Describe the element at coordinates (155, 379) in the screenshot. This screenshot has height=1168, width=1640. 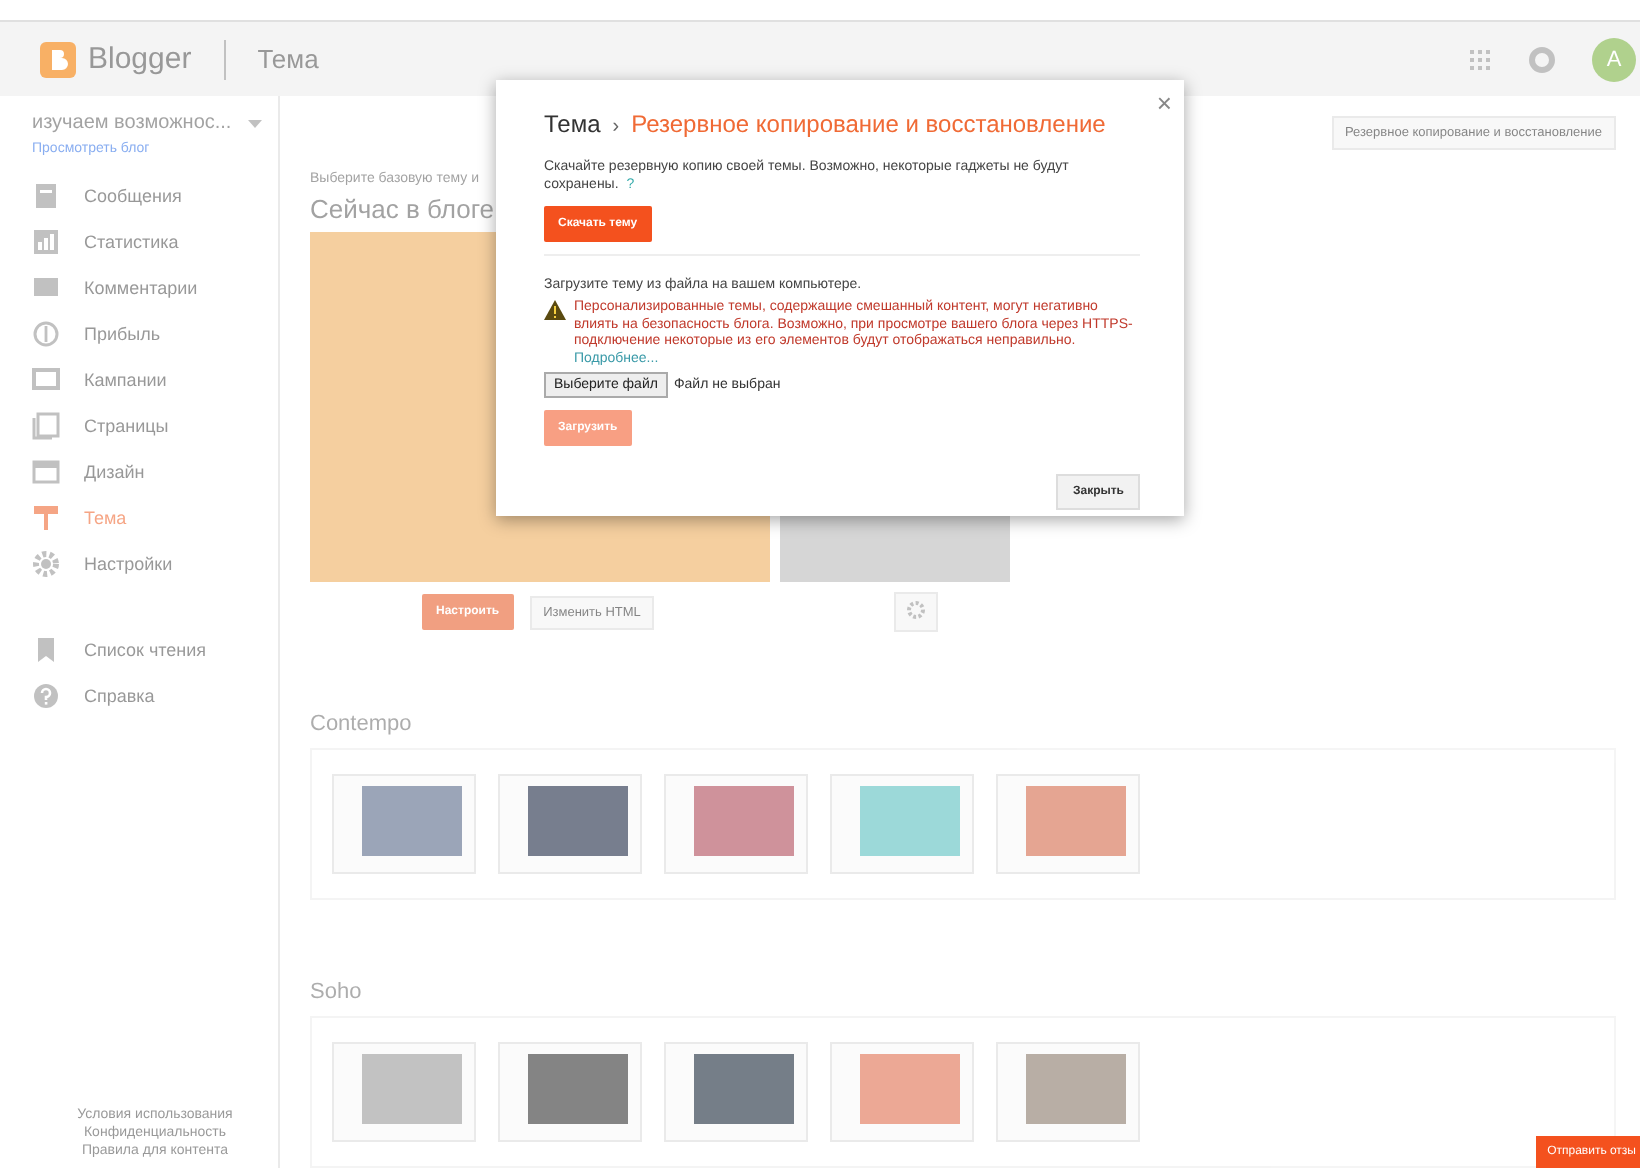
I see `sidebar-item: Кампании` at that location.